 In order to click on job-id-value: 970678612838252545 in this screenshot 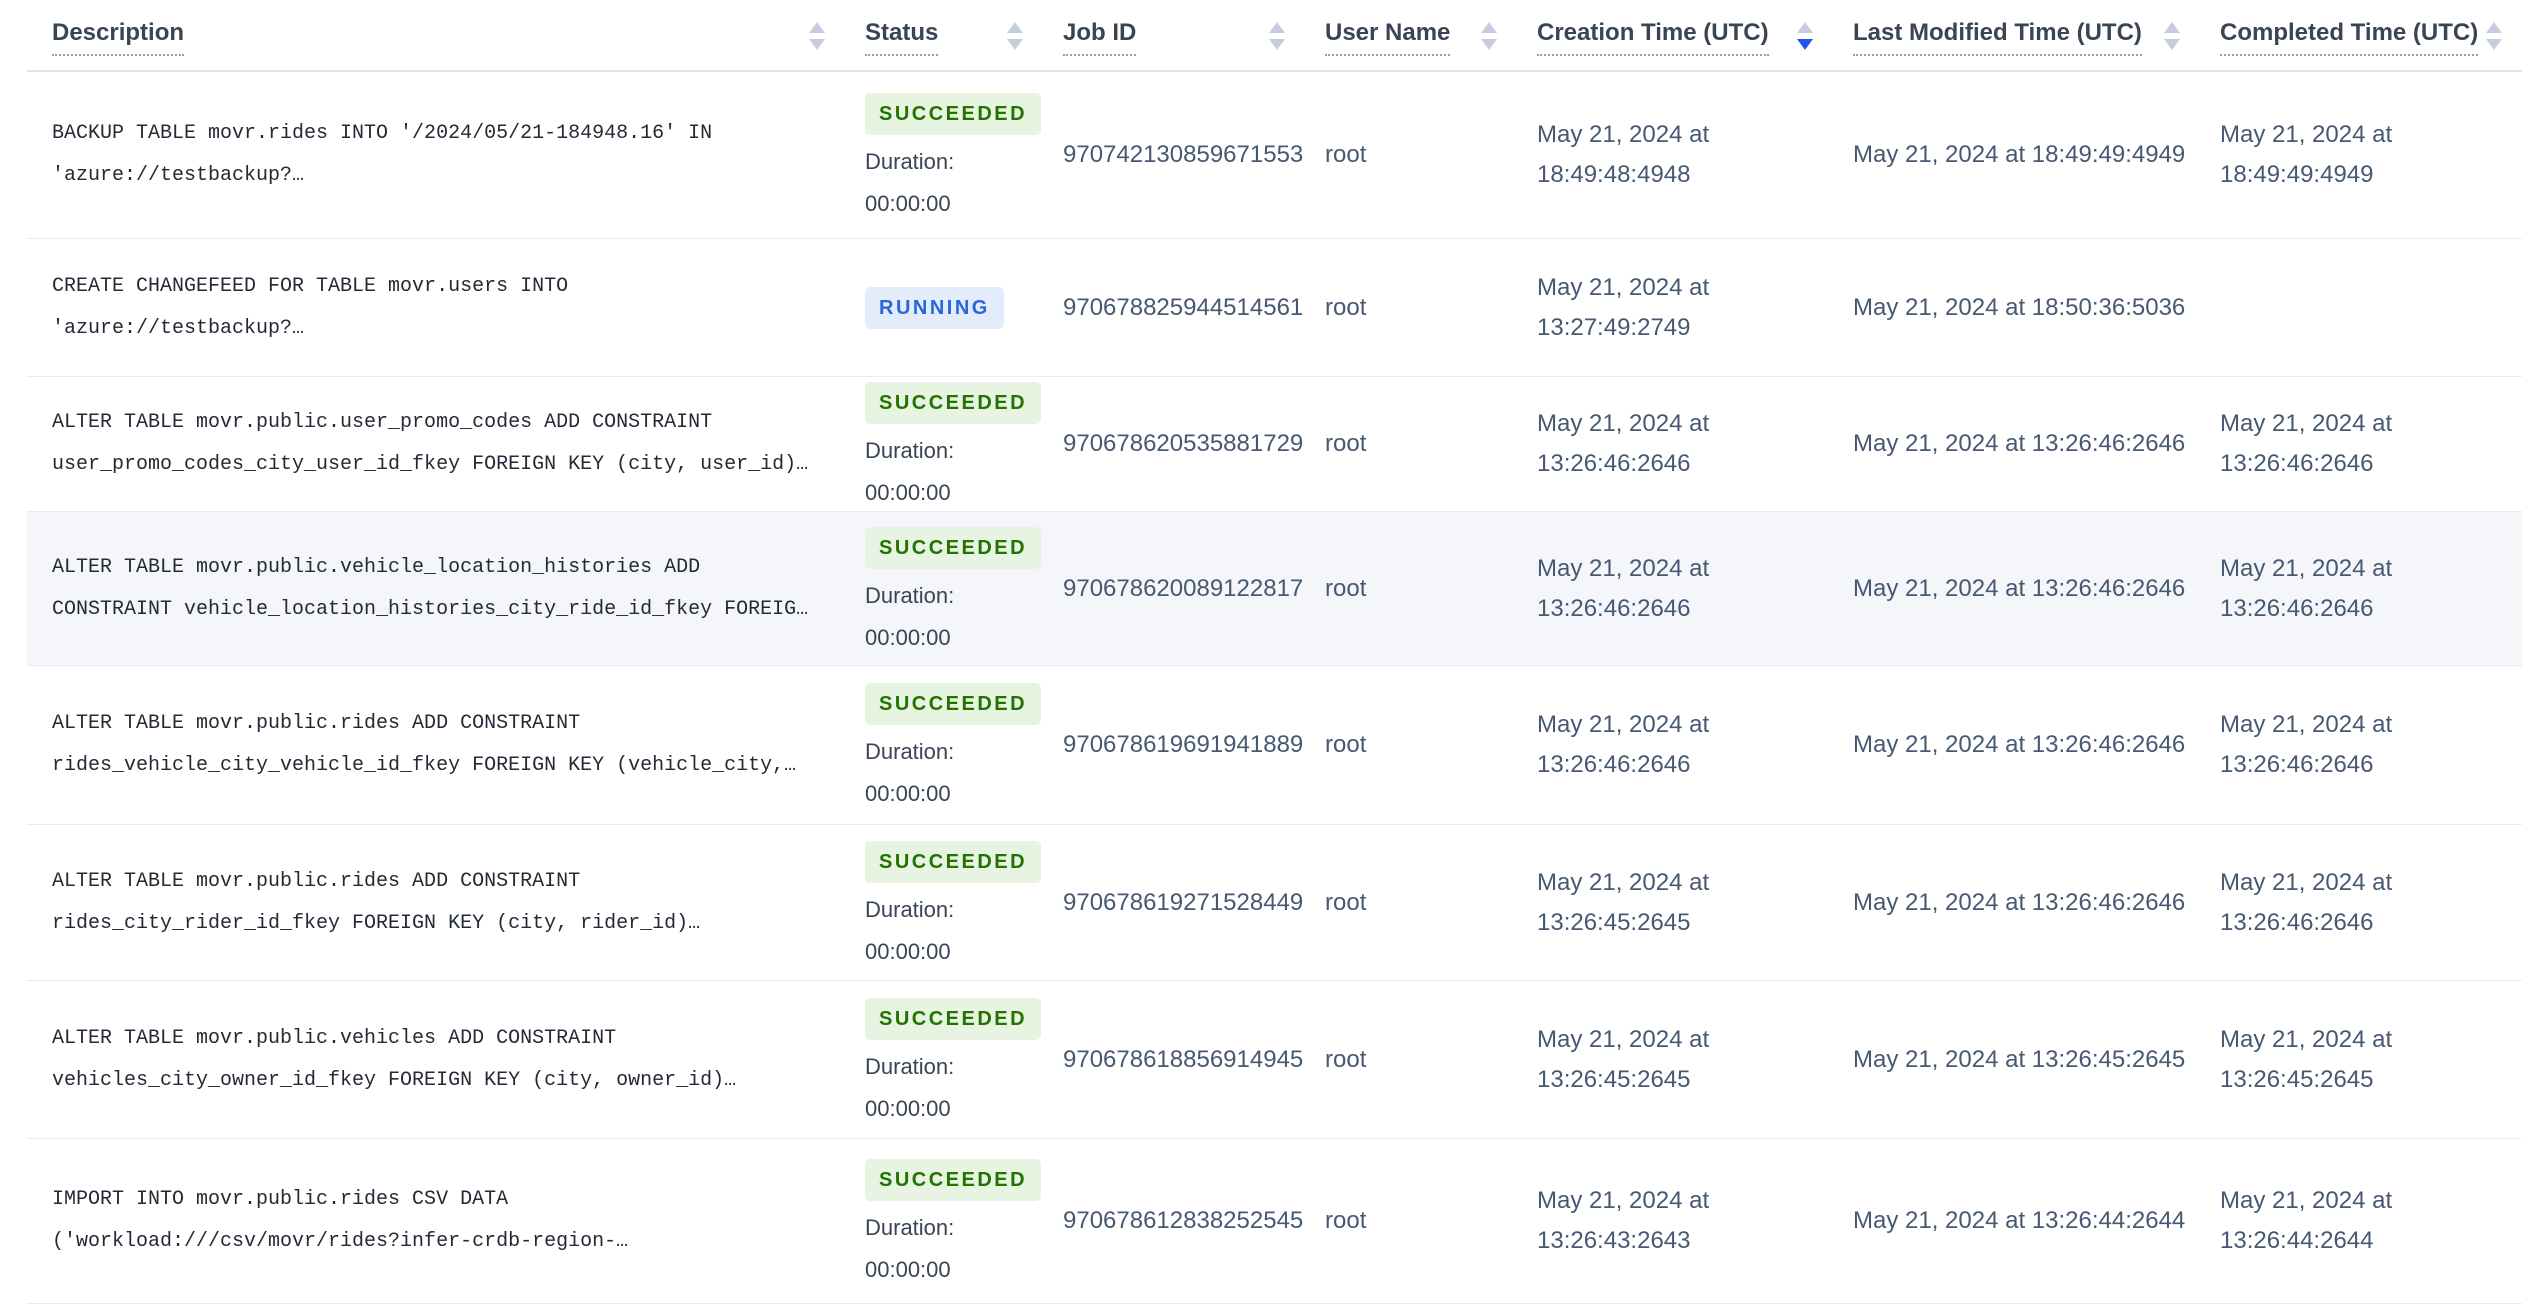, I will do `click(1183, 1220)`.